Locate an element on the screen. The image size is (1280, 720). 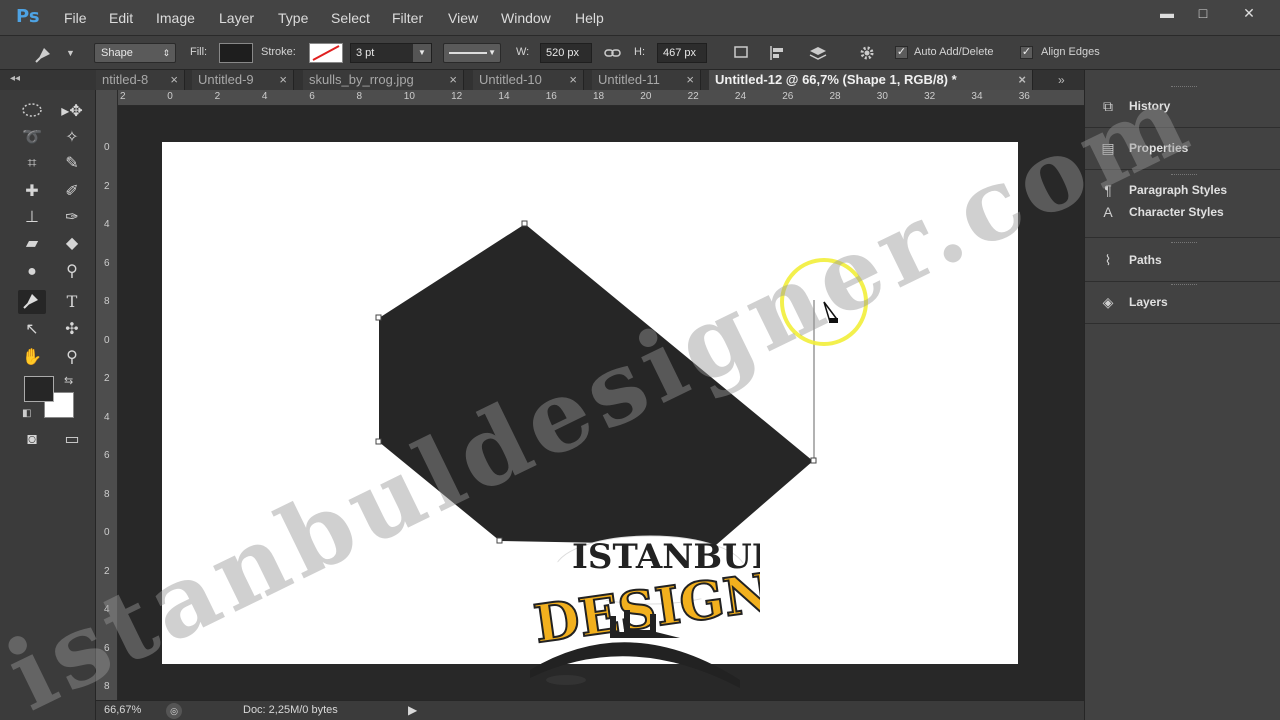
properties-icon: ▤ is located at coordinates (1108, 148).